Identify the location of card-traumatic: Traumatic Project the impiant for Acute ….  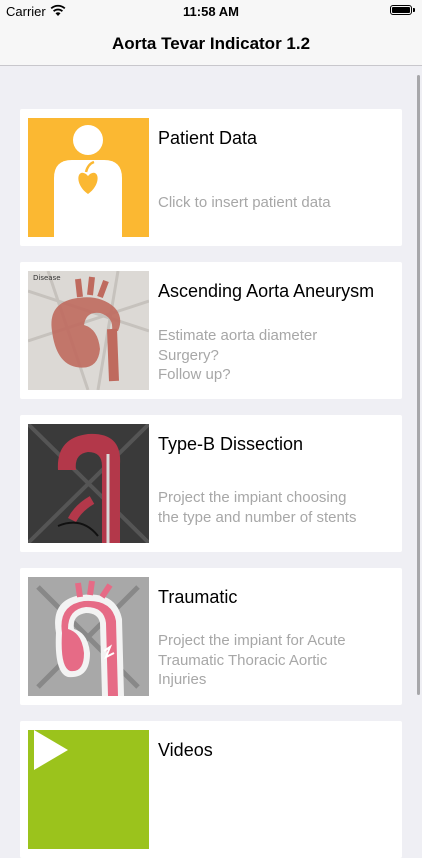
(211, 636).